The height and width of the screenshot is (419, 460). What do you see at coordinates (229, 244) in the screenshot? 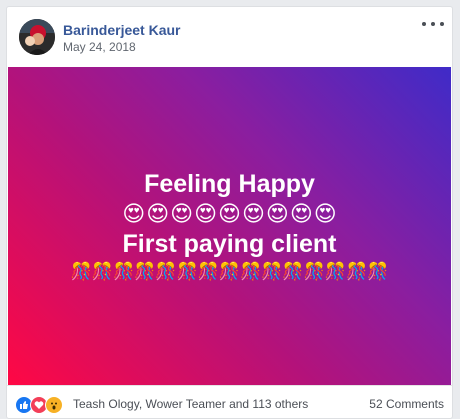
I see `post-line-2: First paying client` at bounding box center [229, 244].